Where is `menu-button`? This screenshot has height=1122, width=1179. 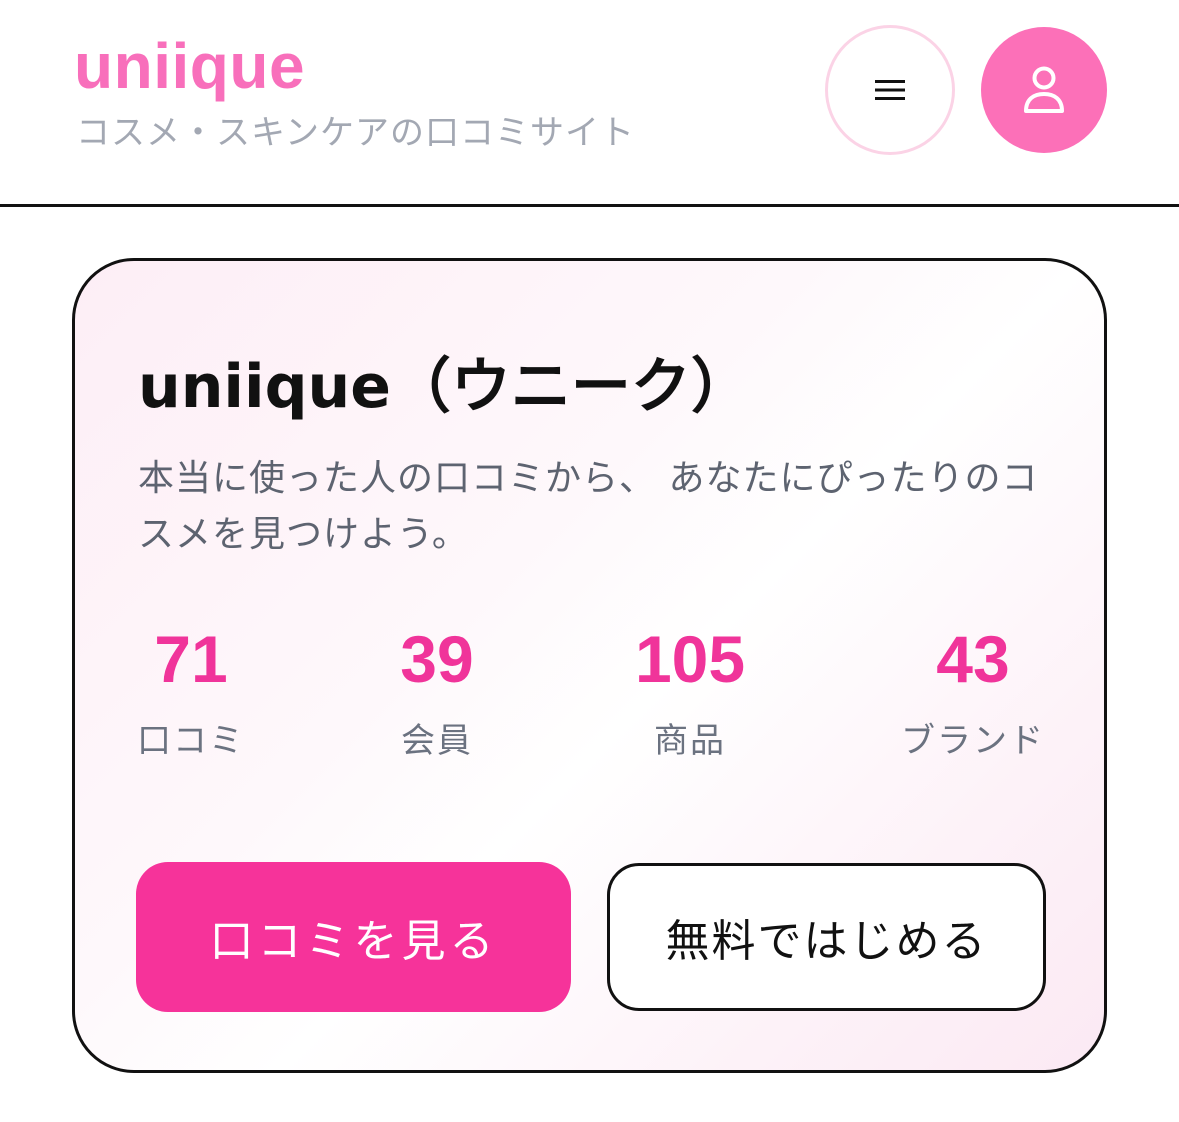
menu-button is located at coordinates (890, 90).